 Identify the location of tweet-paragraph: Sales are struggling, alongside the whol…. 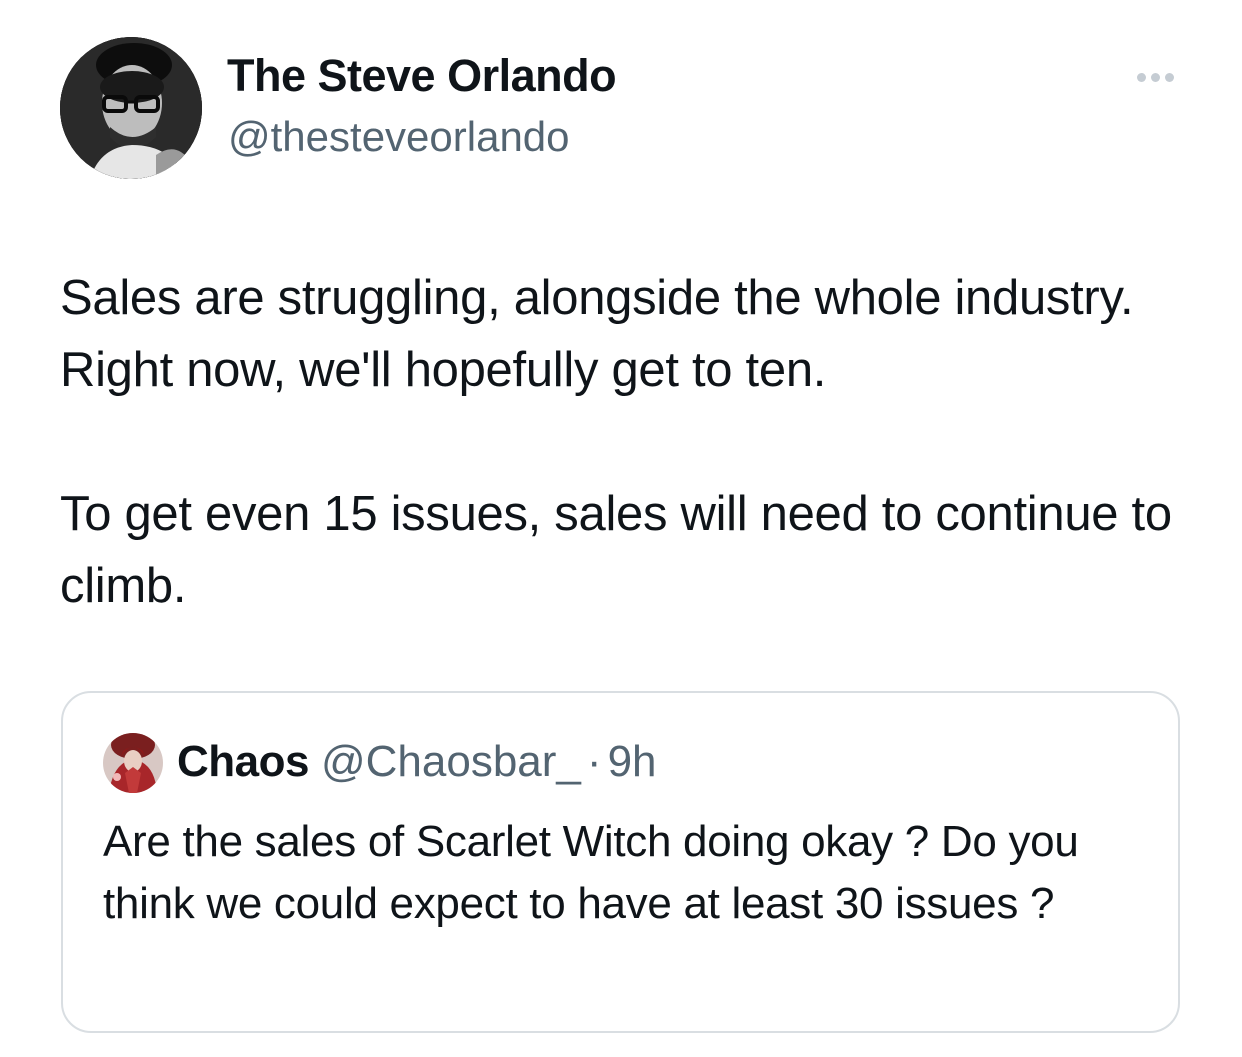
(597, 334).